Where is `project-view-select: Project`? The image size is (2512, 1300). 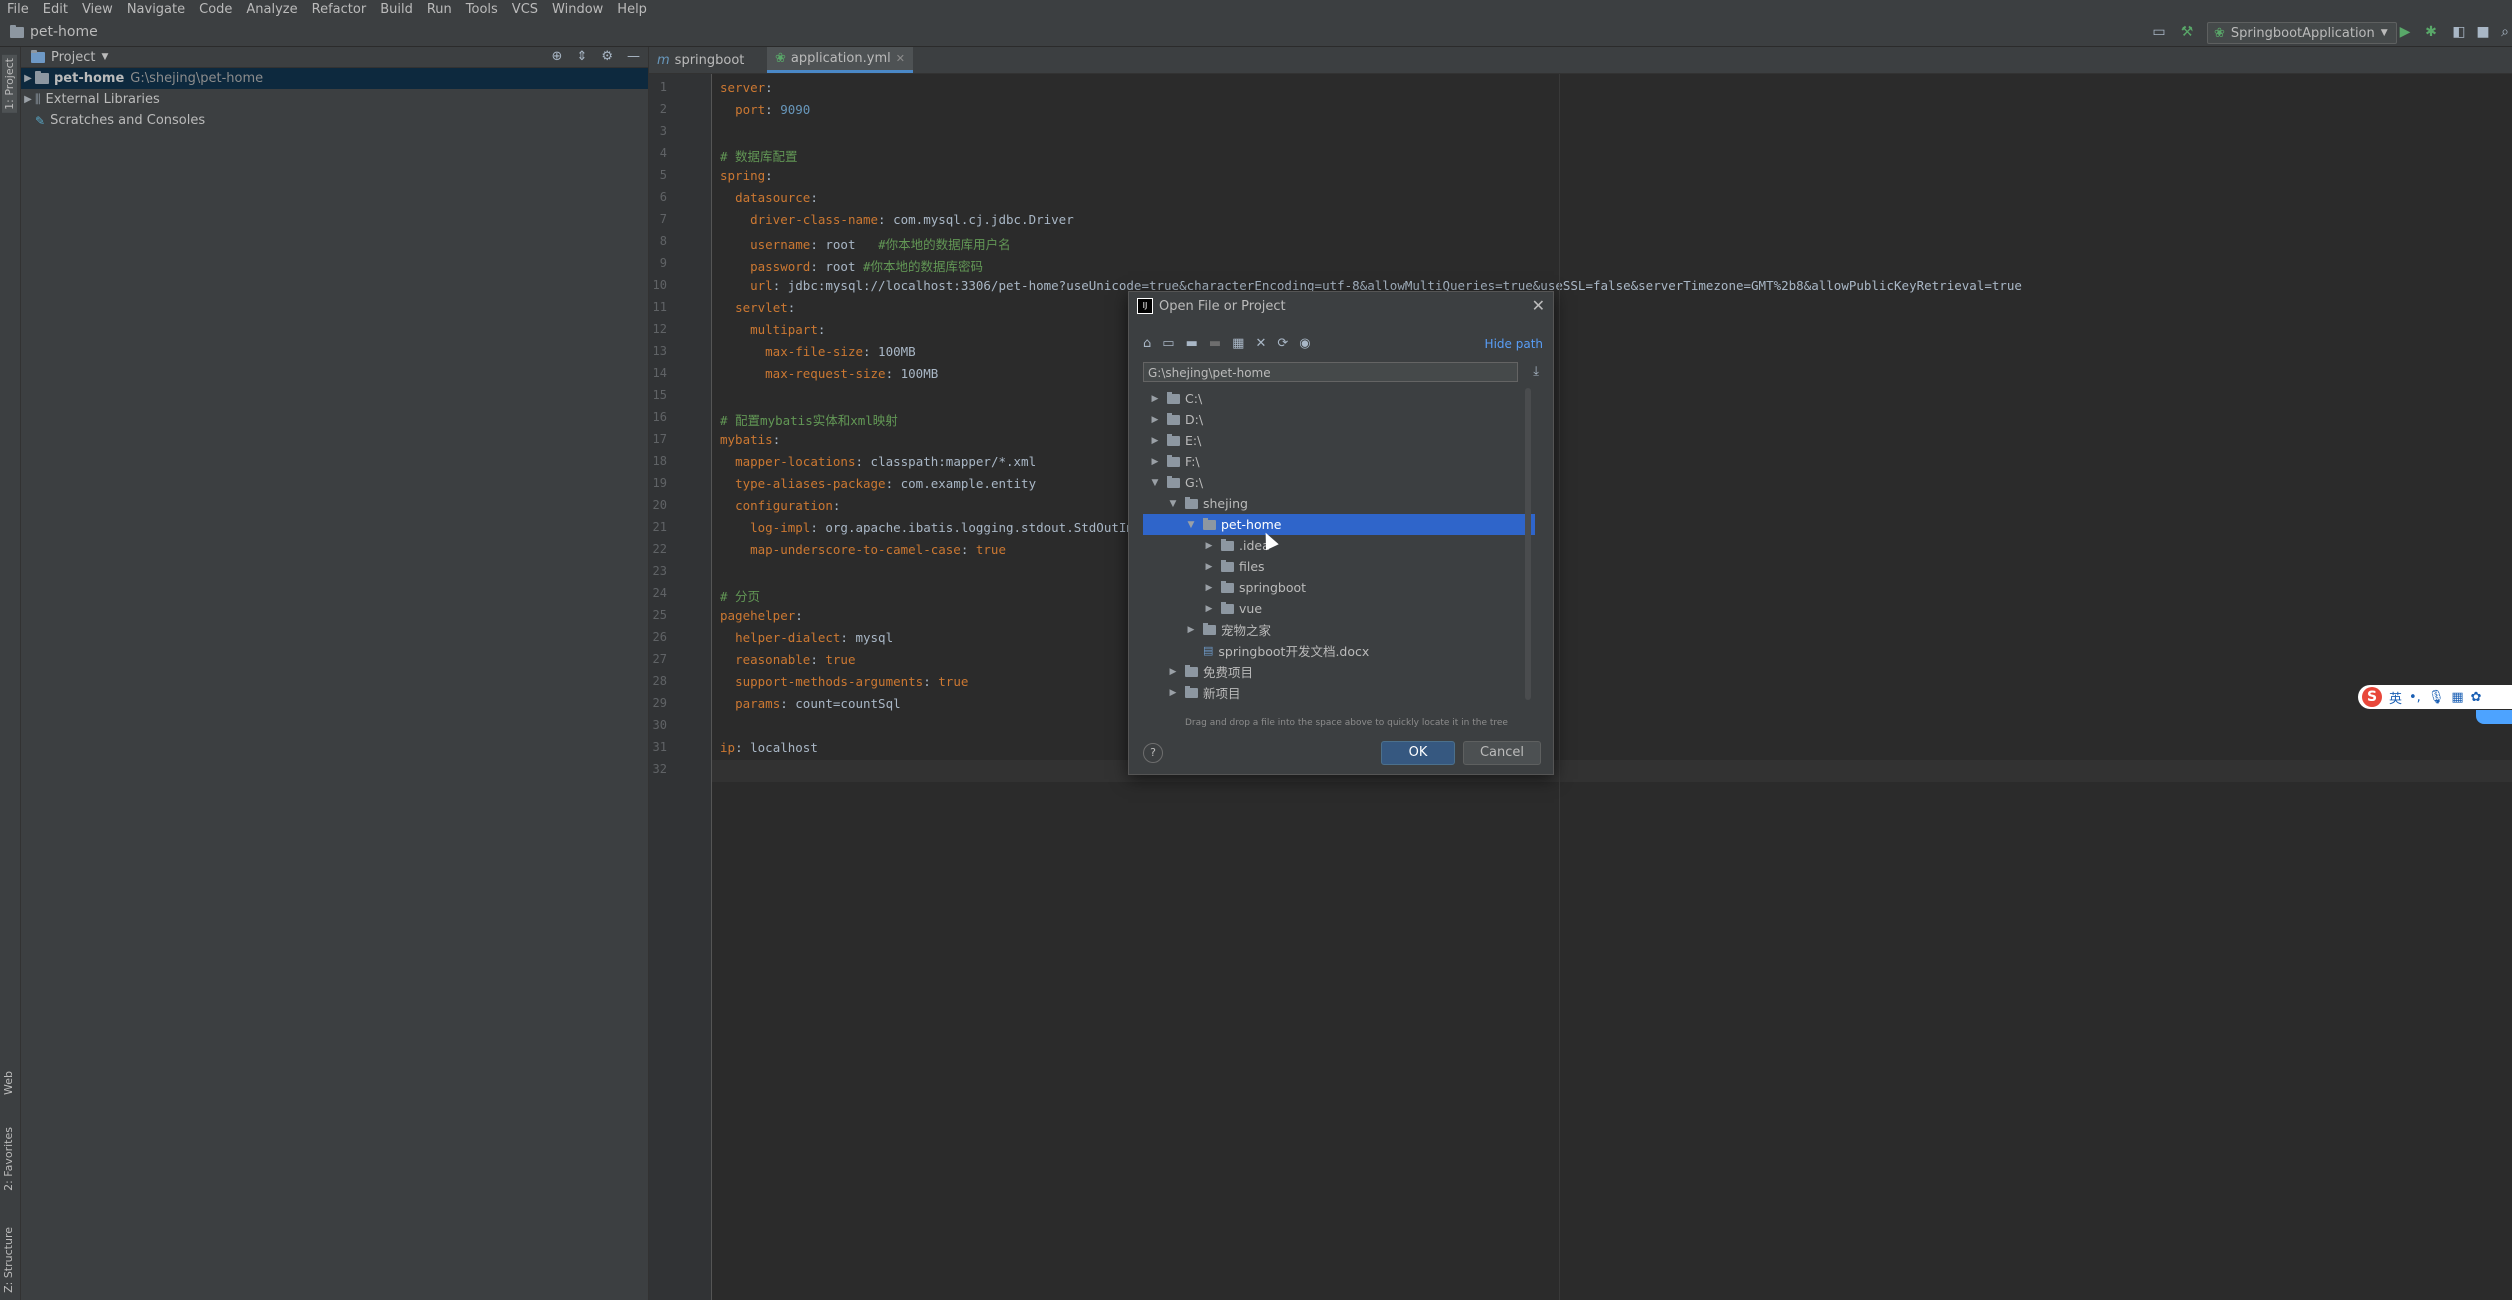
project-view-select: Project is located at coordinates (73, 57).